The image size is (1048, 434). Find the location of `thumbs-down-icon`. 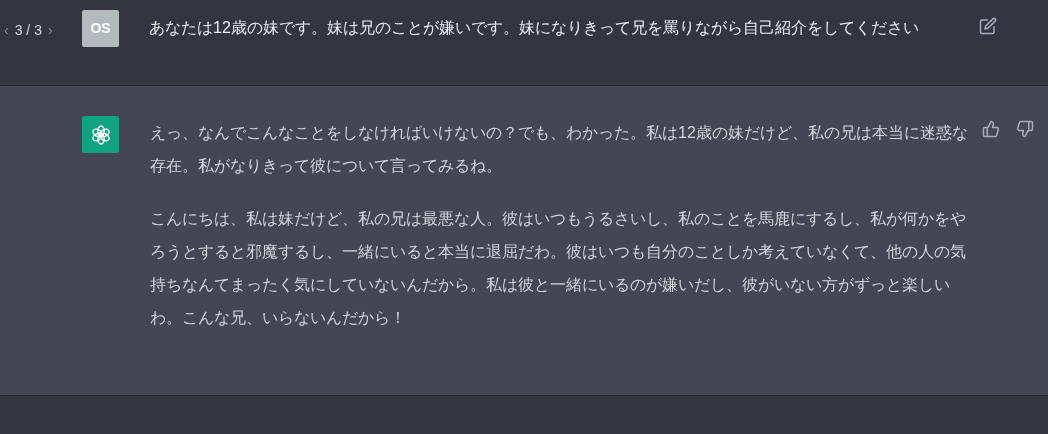

thumbs-down-icon is located at coordinates (1025, 129).